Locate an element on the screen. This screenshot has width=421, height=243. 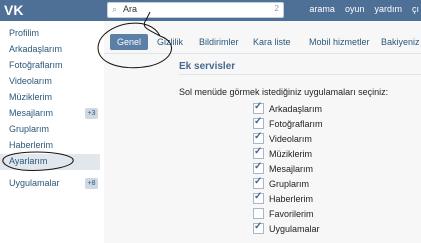
checkbox-groups is located at coordinates (258, 182).